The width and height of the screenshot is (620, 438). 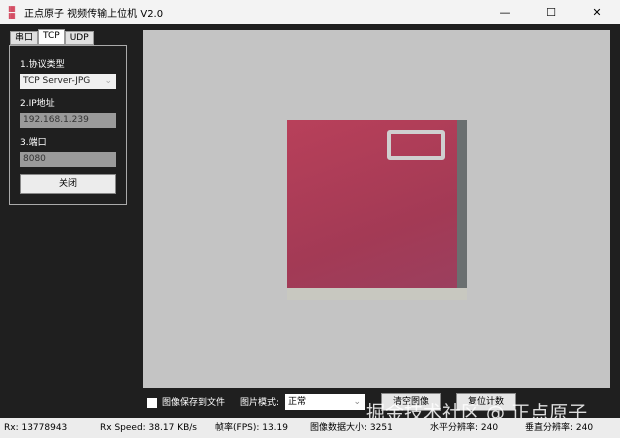 What do you see at coordinates (94, 14) in the screenshot?
I see `window-title: 正点原子 视频传输上位机 V2.0` at bounding box center [94, 14].